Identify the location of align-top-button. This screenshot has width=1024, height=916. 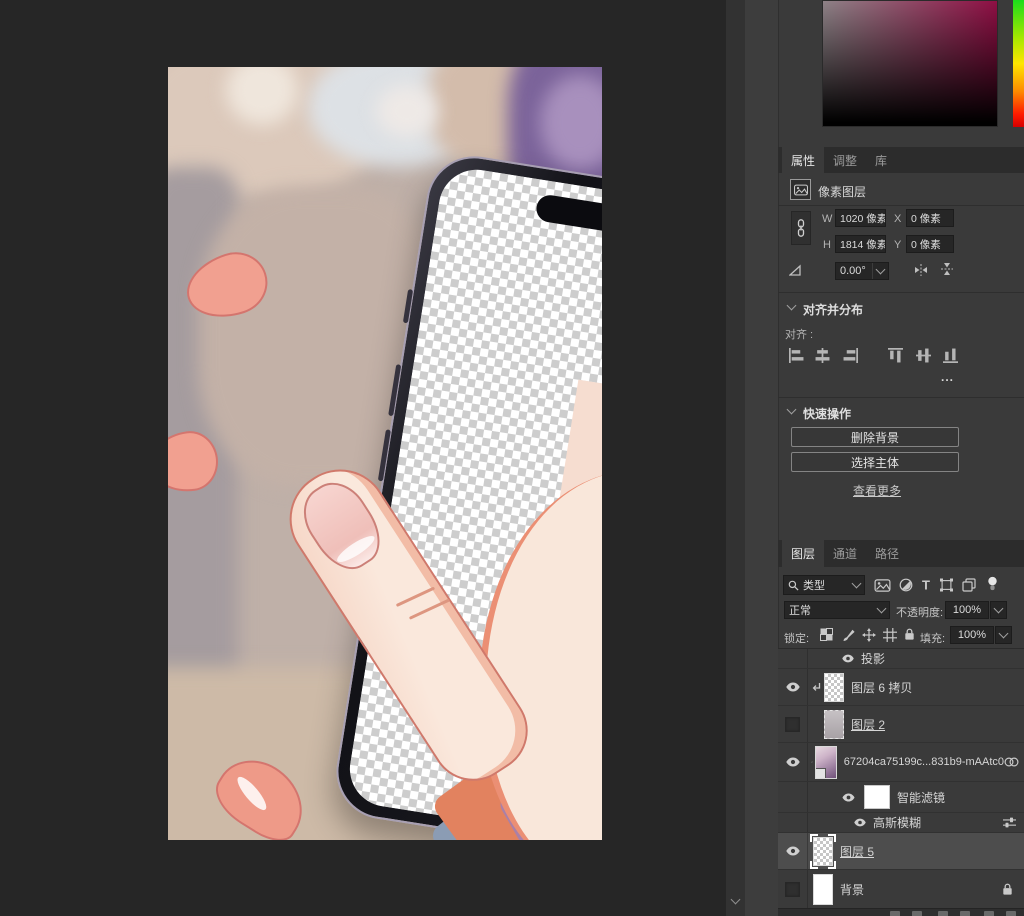
(895, 355).